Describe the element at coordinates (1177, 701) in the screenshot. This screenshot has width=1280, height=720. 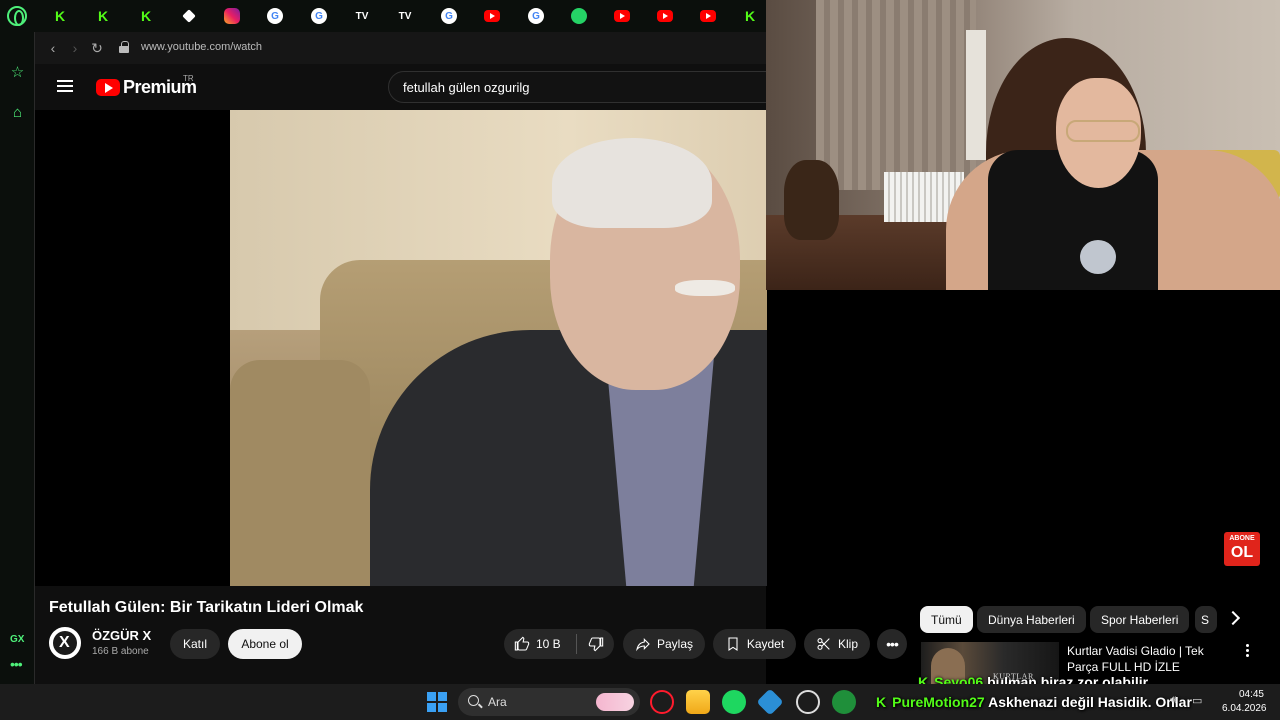
I see `volume-icon: 🔊︎` at that location.